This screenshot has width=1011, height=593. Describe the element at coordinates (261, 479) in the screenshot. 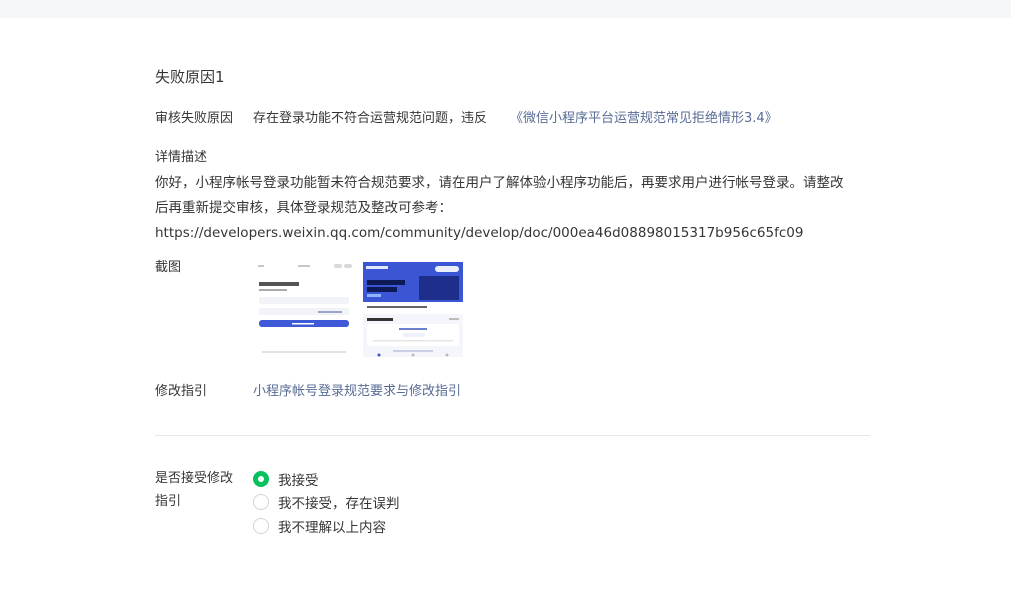

I see `radio-checked-icon` at that location.